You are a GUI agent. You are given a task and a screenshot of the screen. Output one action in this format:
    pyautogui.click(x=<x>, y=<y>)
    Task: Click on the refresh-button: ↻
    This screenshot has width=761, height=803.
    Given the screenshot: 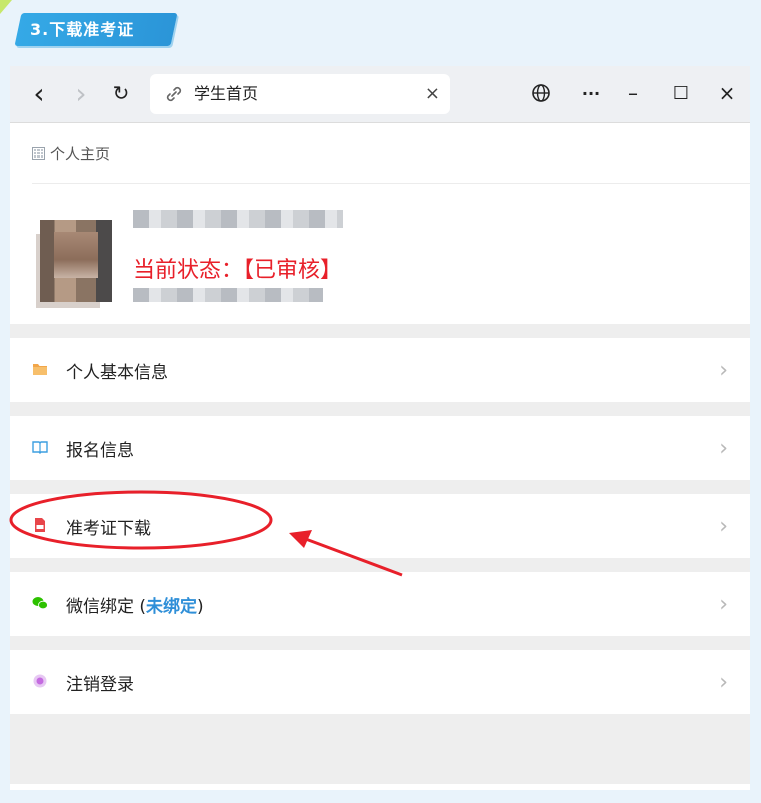 What is the action you would take?
    pyautogui.click(x=121, y=93)
    